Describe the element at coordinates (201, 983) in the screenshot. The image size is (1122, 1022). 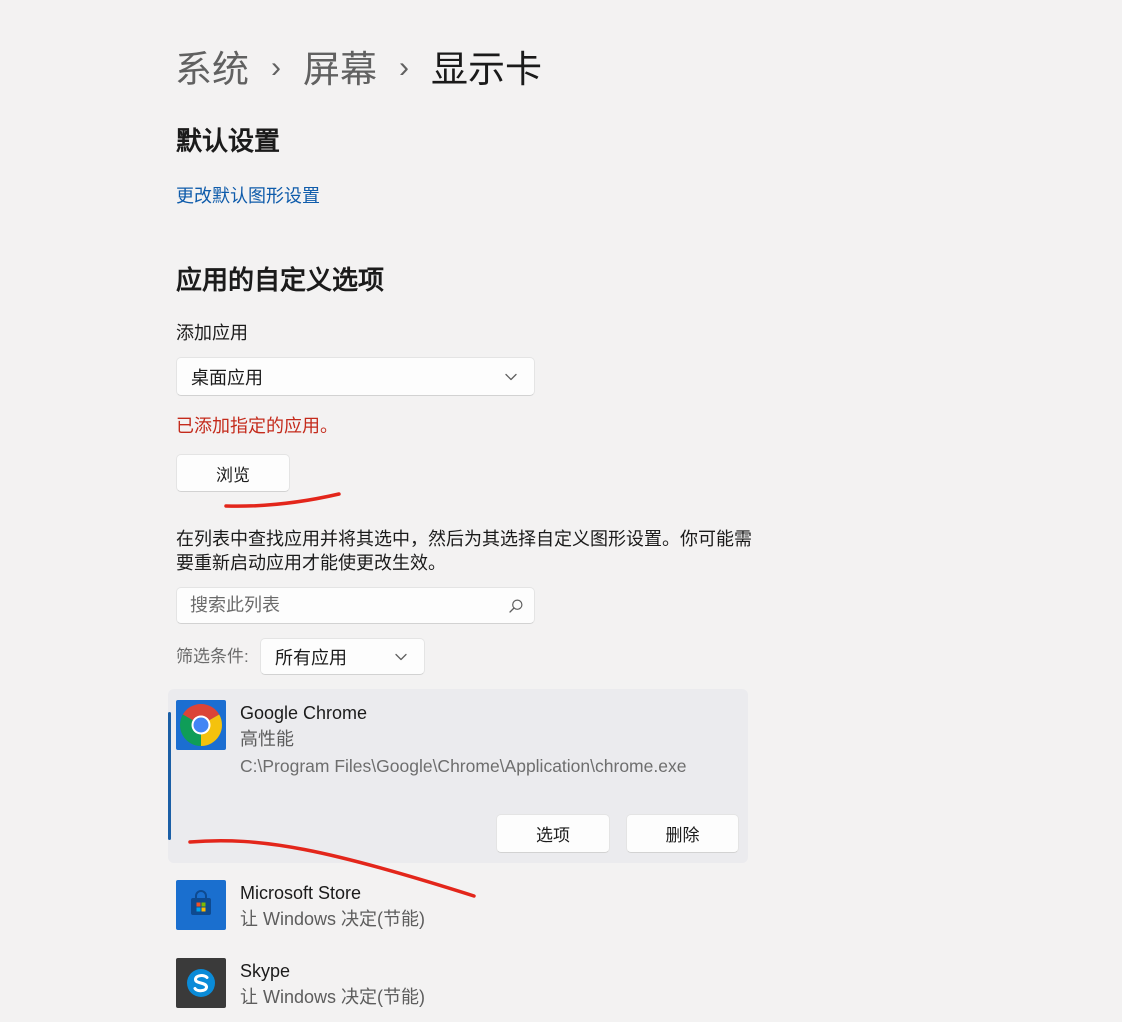
I see `skype-icon` at that location.